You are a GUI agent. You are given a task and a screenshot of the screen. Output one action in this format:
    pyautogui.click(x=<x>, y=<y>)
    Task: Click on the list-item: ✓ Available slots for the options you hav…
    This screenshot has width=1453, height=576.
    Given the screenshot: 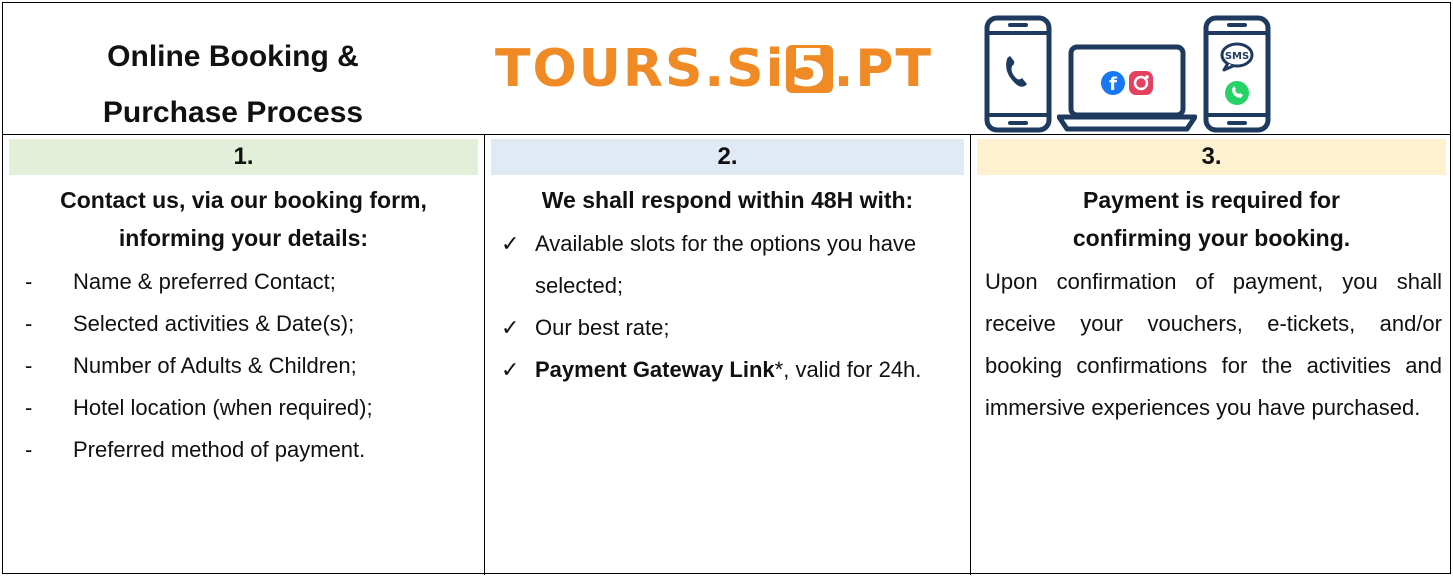 What is the action you would take?
    pyautogui.click(x=727, y=265)
    